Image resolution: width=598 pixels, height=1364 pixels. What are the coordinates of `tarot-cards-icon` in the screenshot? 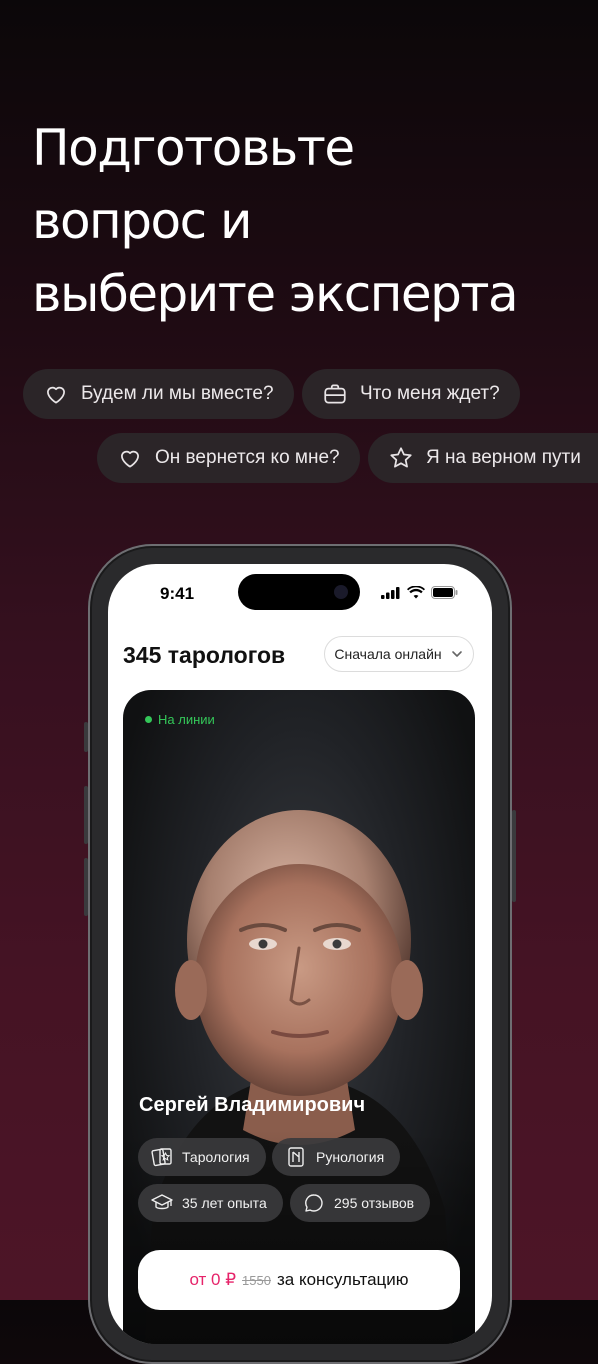 It's located at (161, 1157).